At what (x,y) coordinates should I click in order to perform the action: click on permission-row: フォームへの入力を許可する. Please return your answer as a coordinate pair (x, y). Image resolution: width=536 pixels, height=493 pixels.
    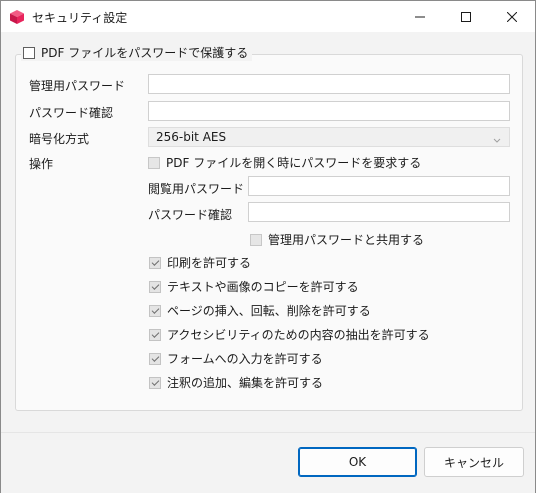
    Looking at the image, I should click on (236, 358).